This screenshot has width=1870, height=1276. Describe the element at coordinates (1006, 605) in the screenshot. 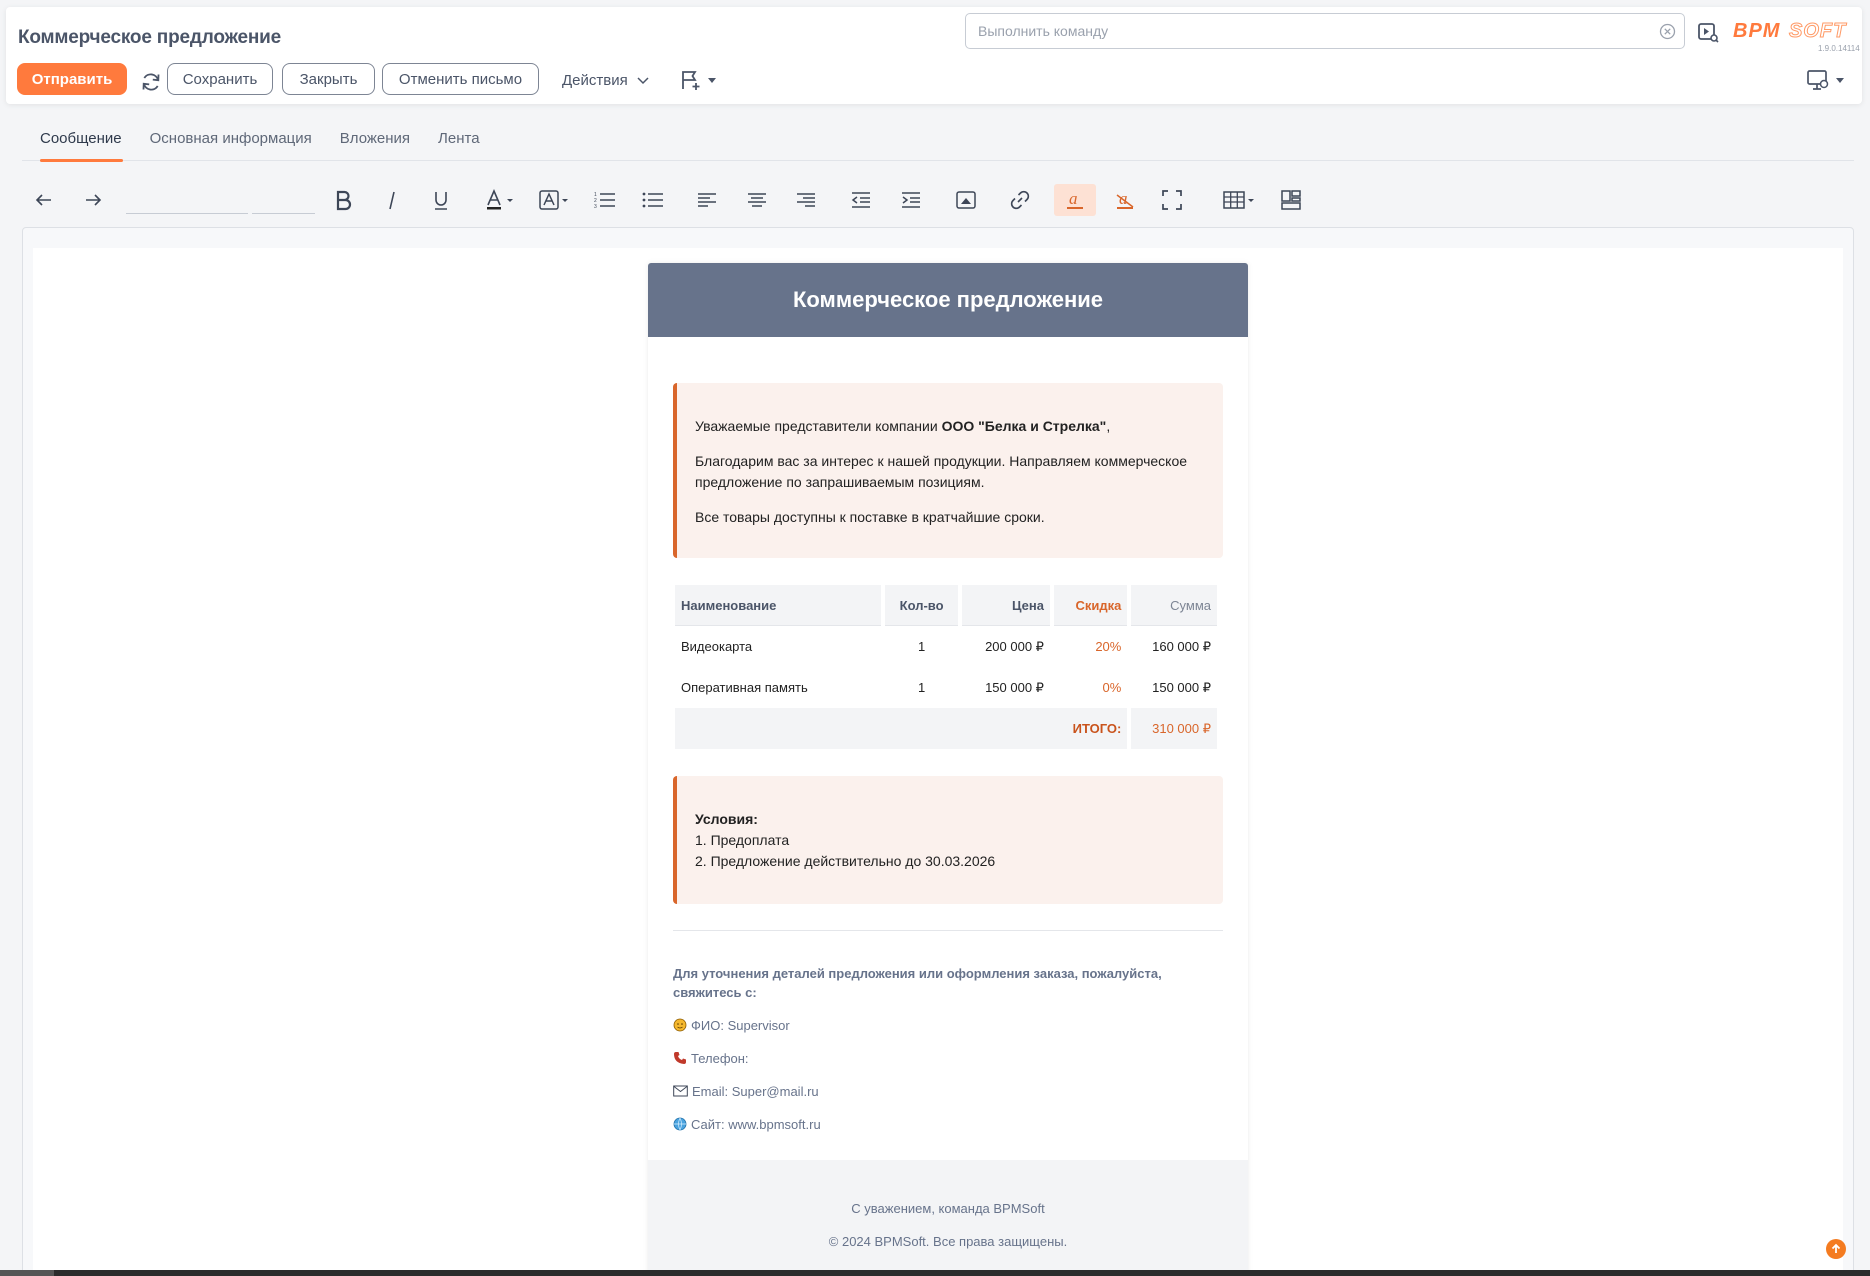

I see `column-header-price: Цена` at that location.